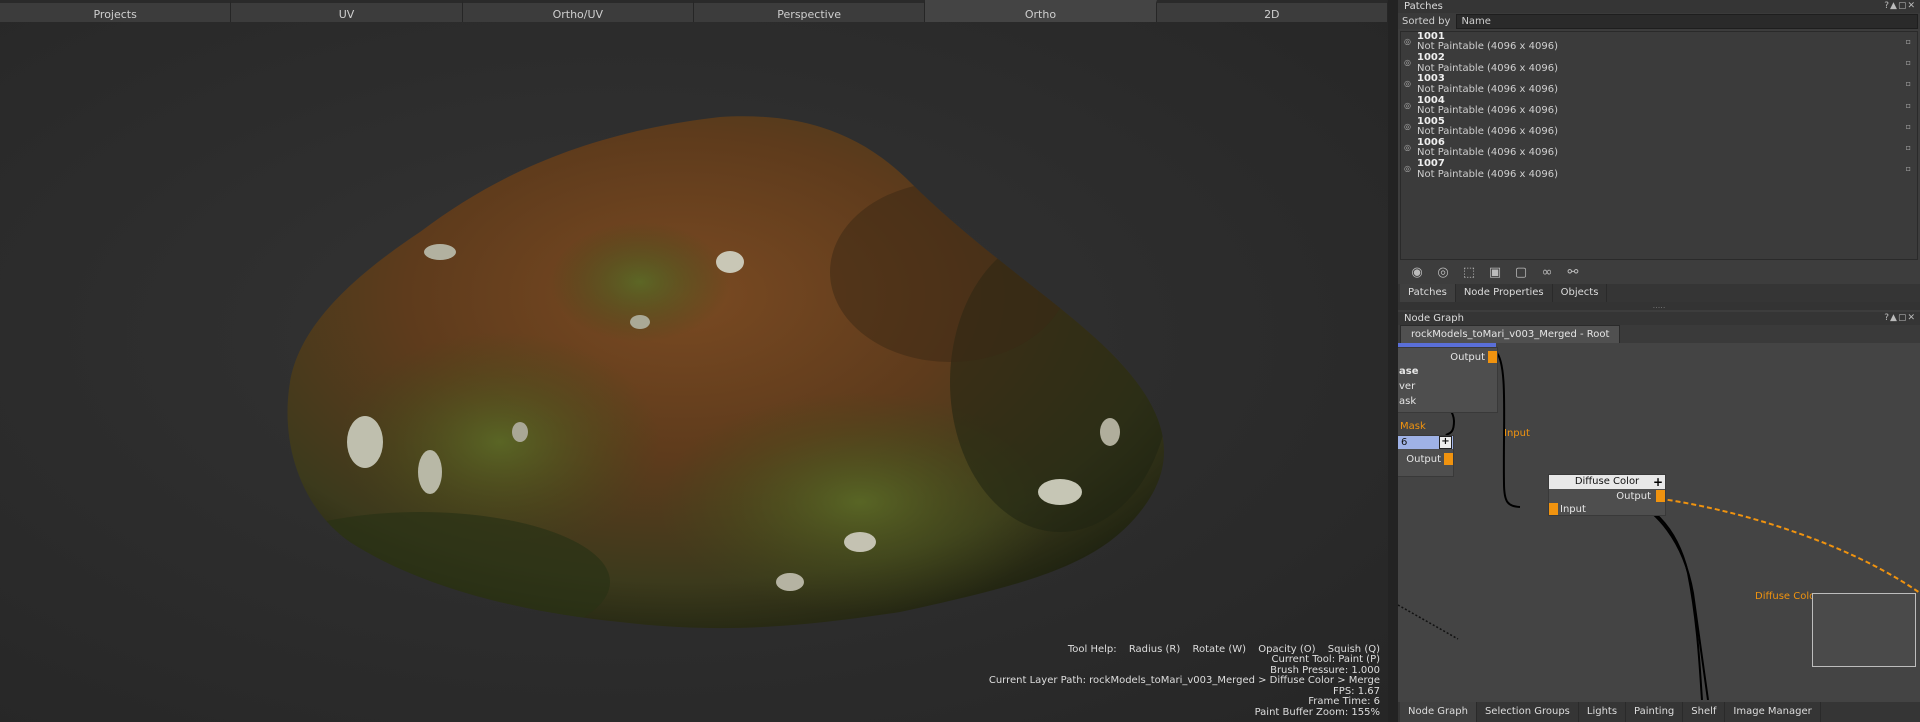  What do you see at coordinates (1659, 169) in the screenshot?
I see `list-item: ◎ 1007 Not Paintable (4096 x 4096) ▫` at bounding box center [1659, 169].